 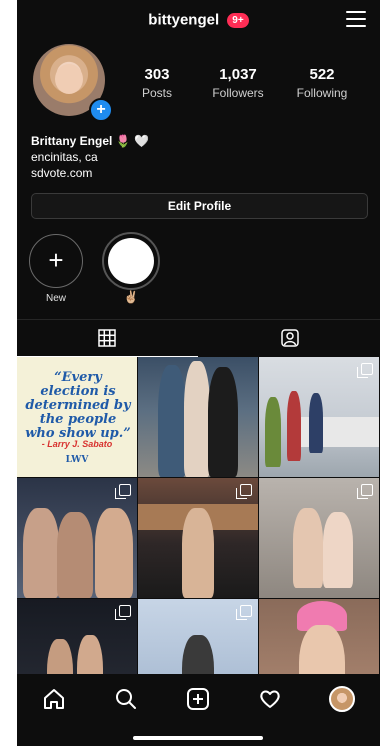 I want to click on new-highlight-button: +, so click(x=56, y=261).